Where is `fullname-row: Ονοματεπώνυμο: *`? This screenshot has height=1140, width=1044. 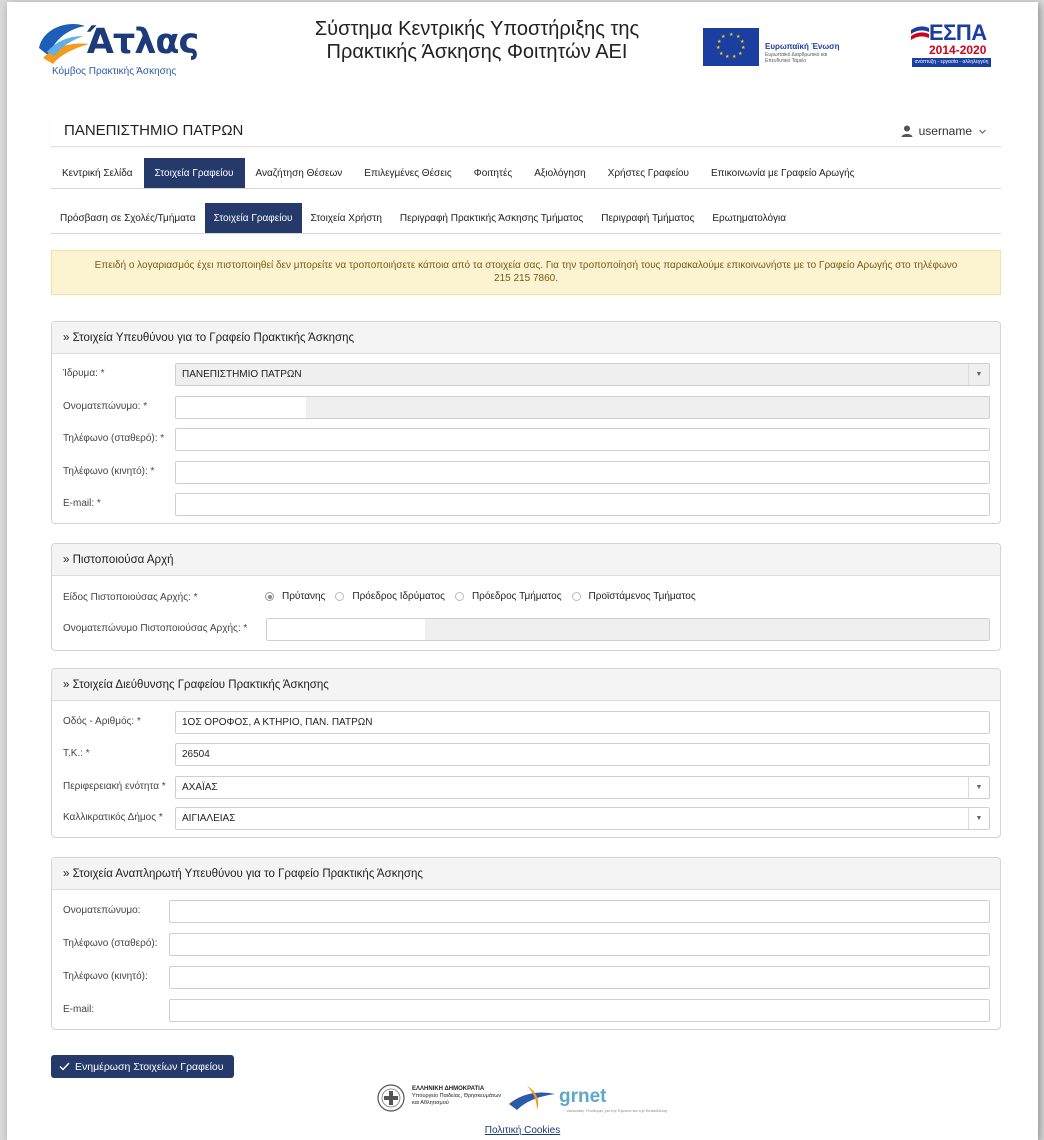
fullname-row: Ονοματεπώνυμο: * is located at coordinates (526, 408).